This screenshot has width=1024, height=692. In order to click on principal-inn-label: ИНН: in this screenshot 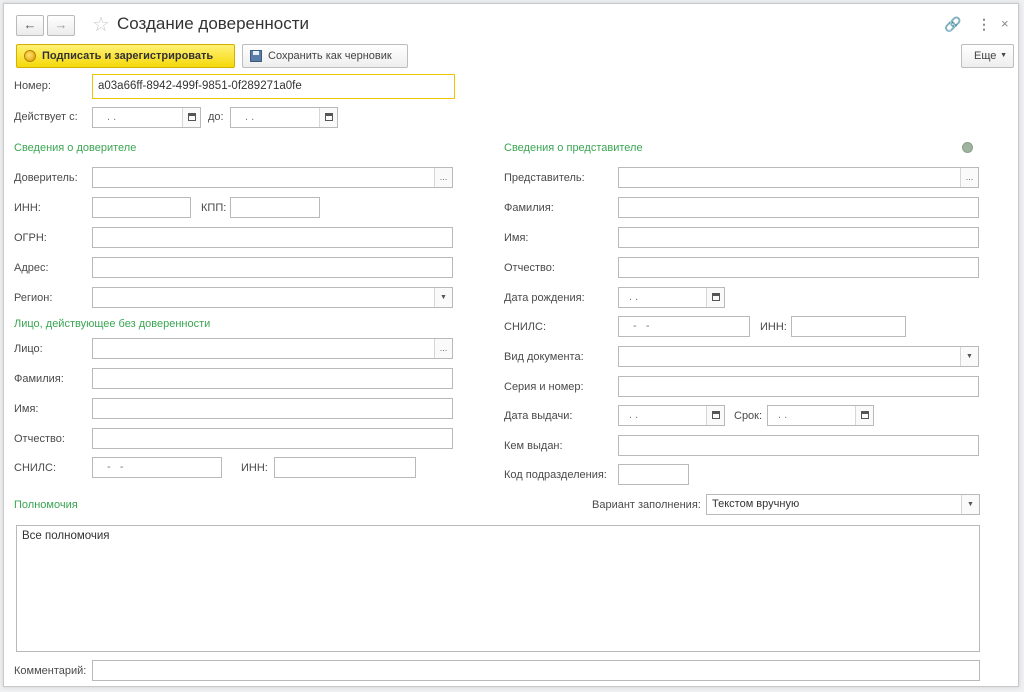, I will do `click(27, 208)`.